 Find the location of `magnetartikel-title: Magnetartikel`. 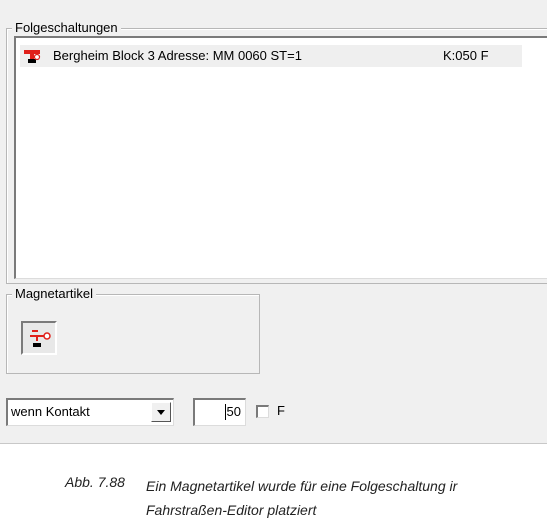

magnetartikel-title: Magnetartikel is located at coordinates (54, 294).